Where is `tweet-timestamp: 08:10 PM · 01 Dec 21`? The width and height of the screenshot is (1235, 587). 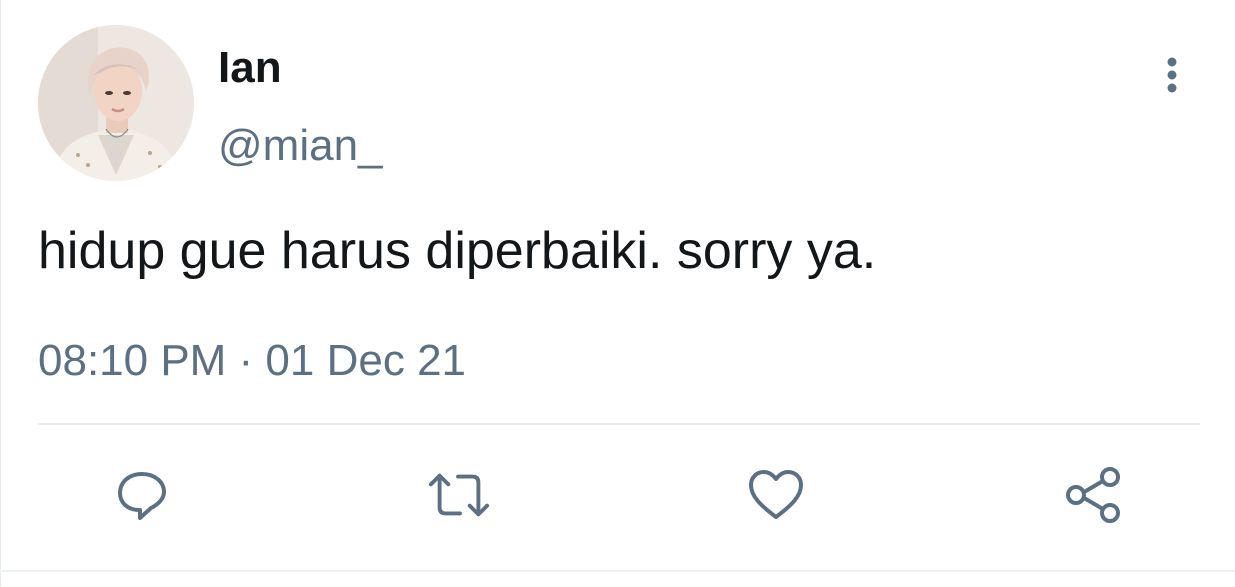
tweet-timestamp: 08:10 PM · 01 Dec 21 is located at coordinates (252, 361).